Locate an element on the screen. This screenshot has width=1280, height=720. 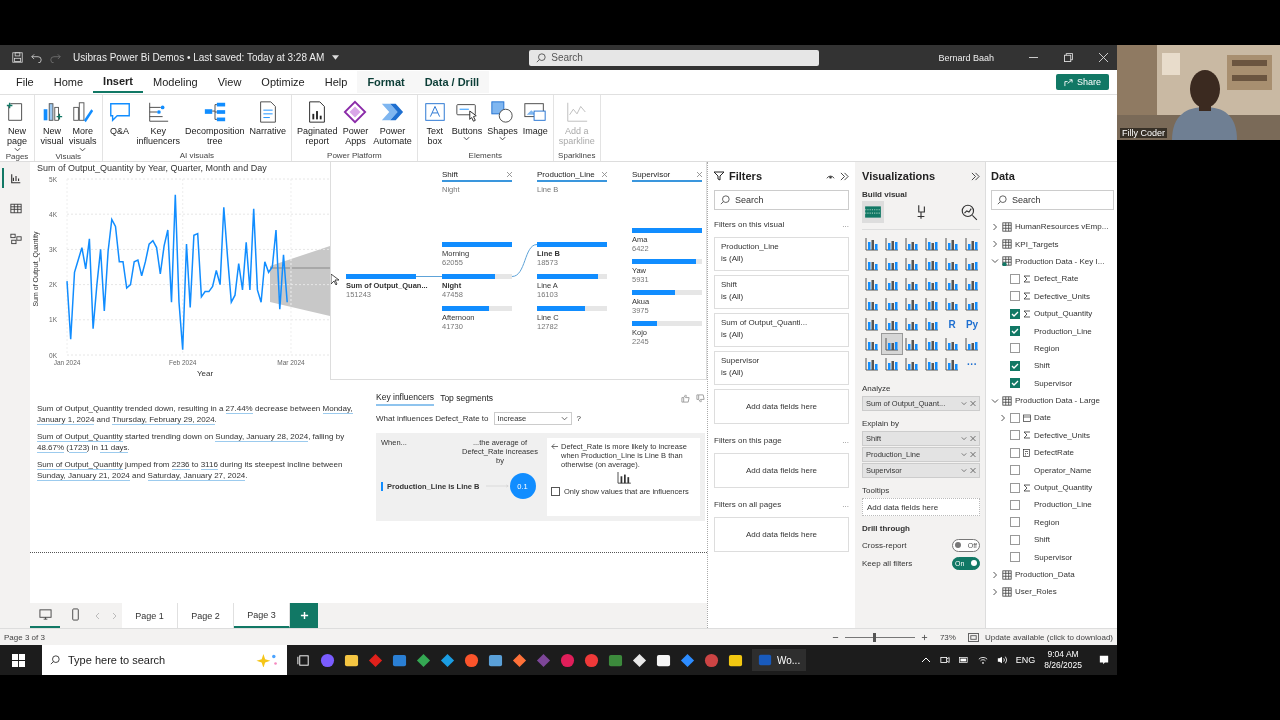
ribbon-button: Buttons is located at coordinates (467, 124).